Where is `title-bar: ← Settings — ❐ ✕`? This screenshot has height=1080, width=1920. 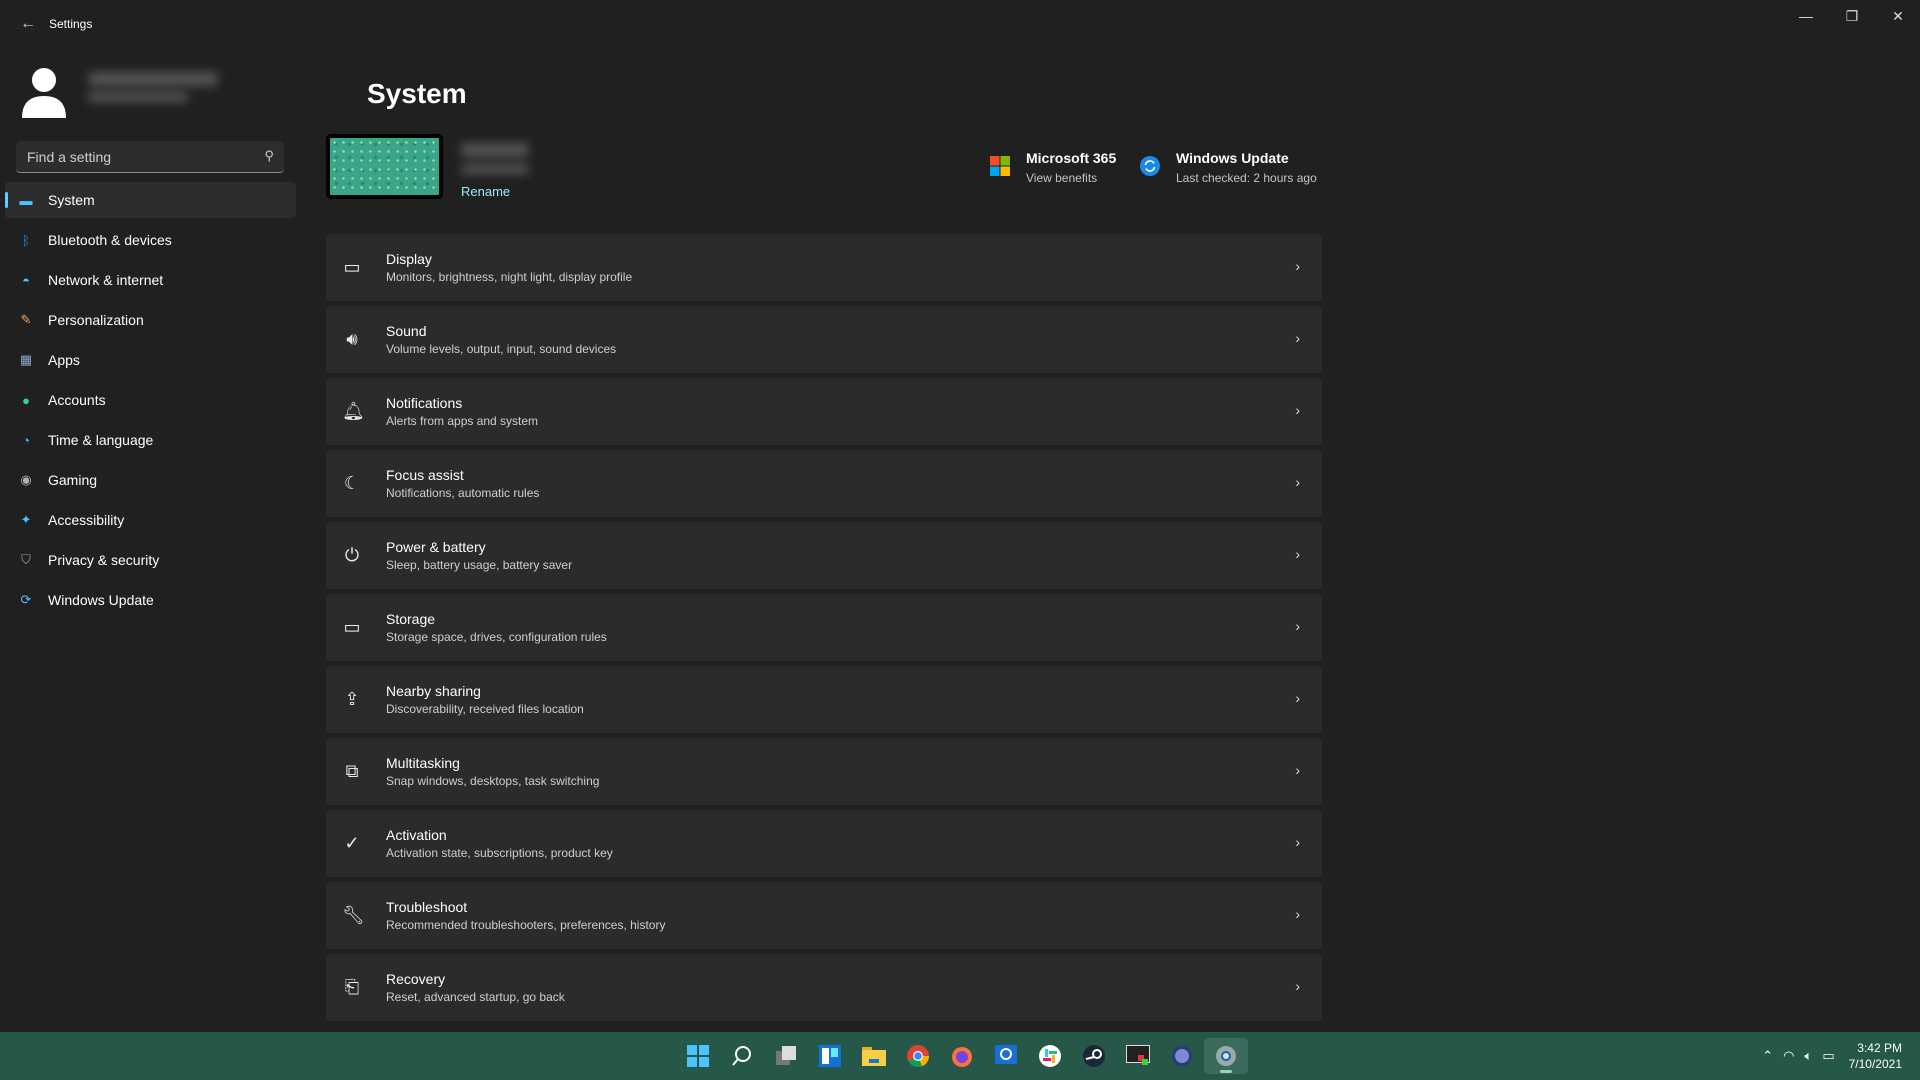
title-bar: ← Settings — ❐ ✕ is located at coordinates (960, 24).